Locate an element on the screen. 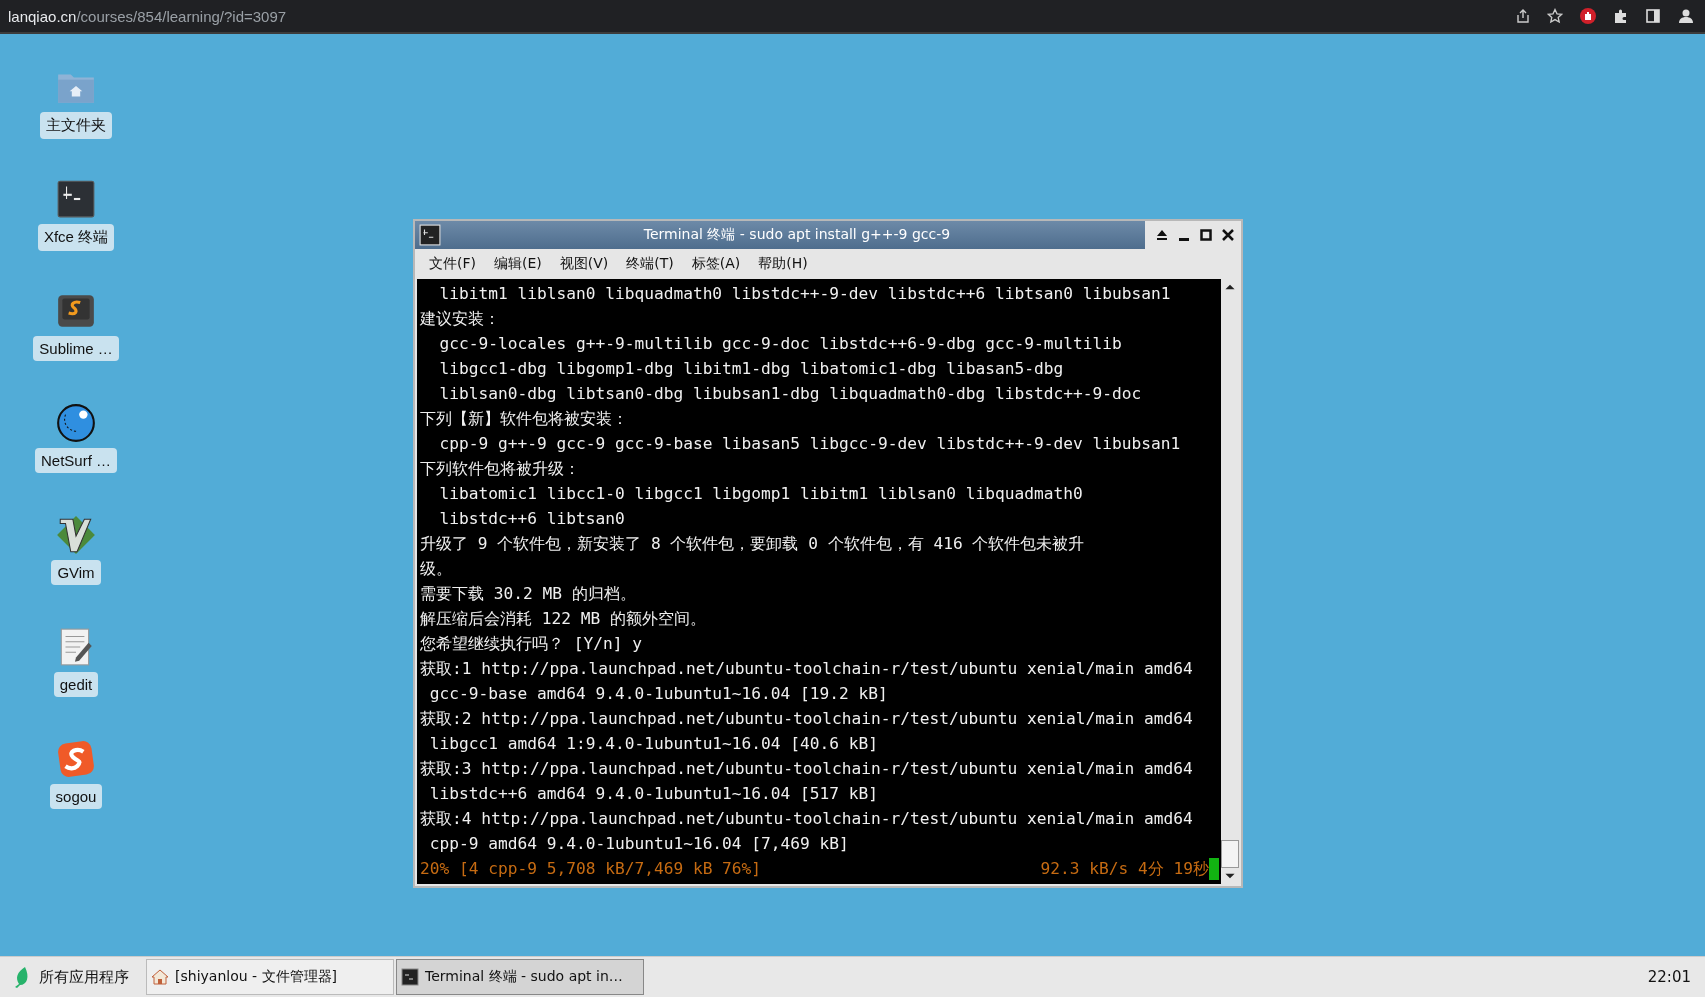 The image size is (1705, 997). terminal-line: 建议安装： is located at coordinates (460, 319).